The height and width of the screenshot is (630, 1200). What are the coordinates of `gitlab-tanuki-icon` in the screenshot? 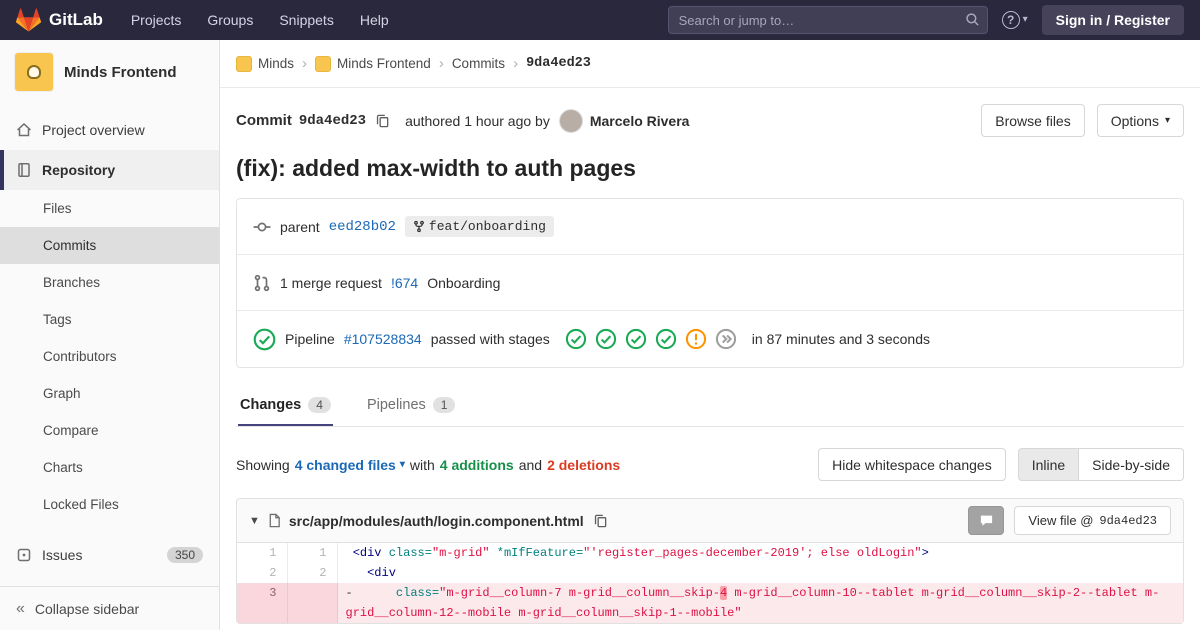 It's located at (28, 20).